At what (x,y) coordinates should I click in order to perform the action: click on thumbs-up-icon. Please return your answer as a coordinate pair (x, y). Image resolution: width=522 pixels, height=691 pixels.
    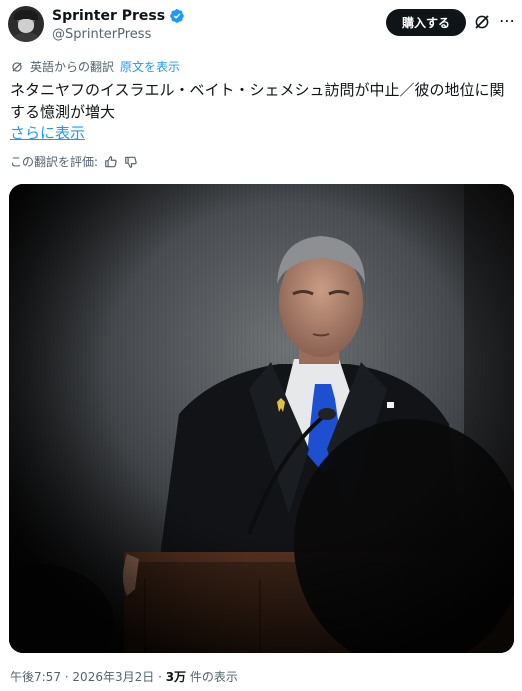
    Looking at the image, I should click on (111, 162).